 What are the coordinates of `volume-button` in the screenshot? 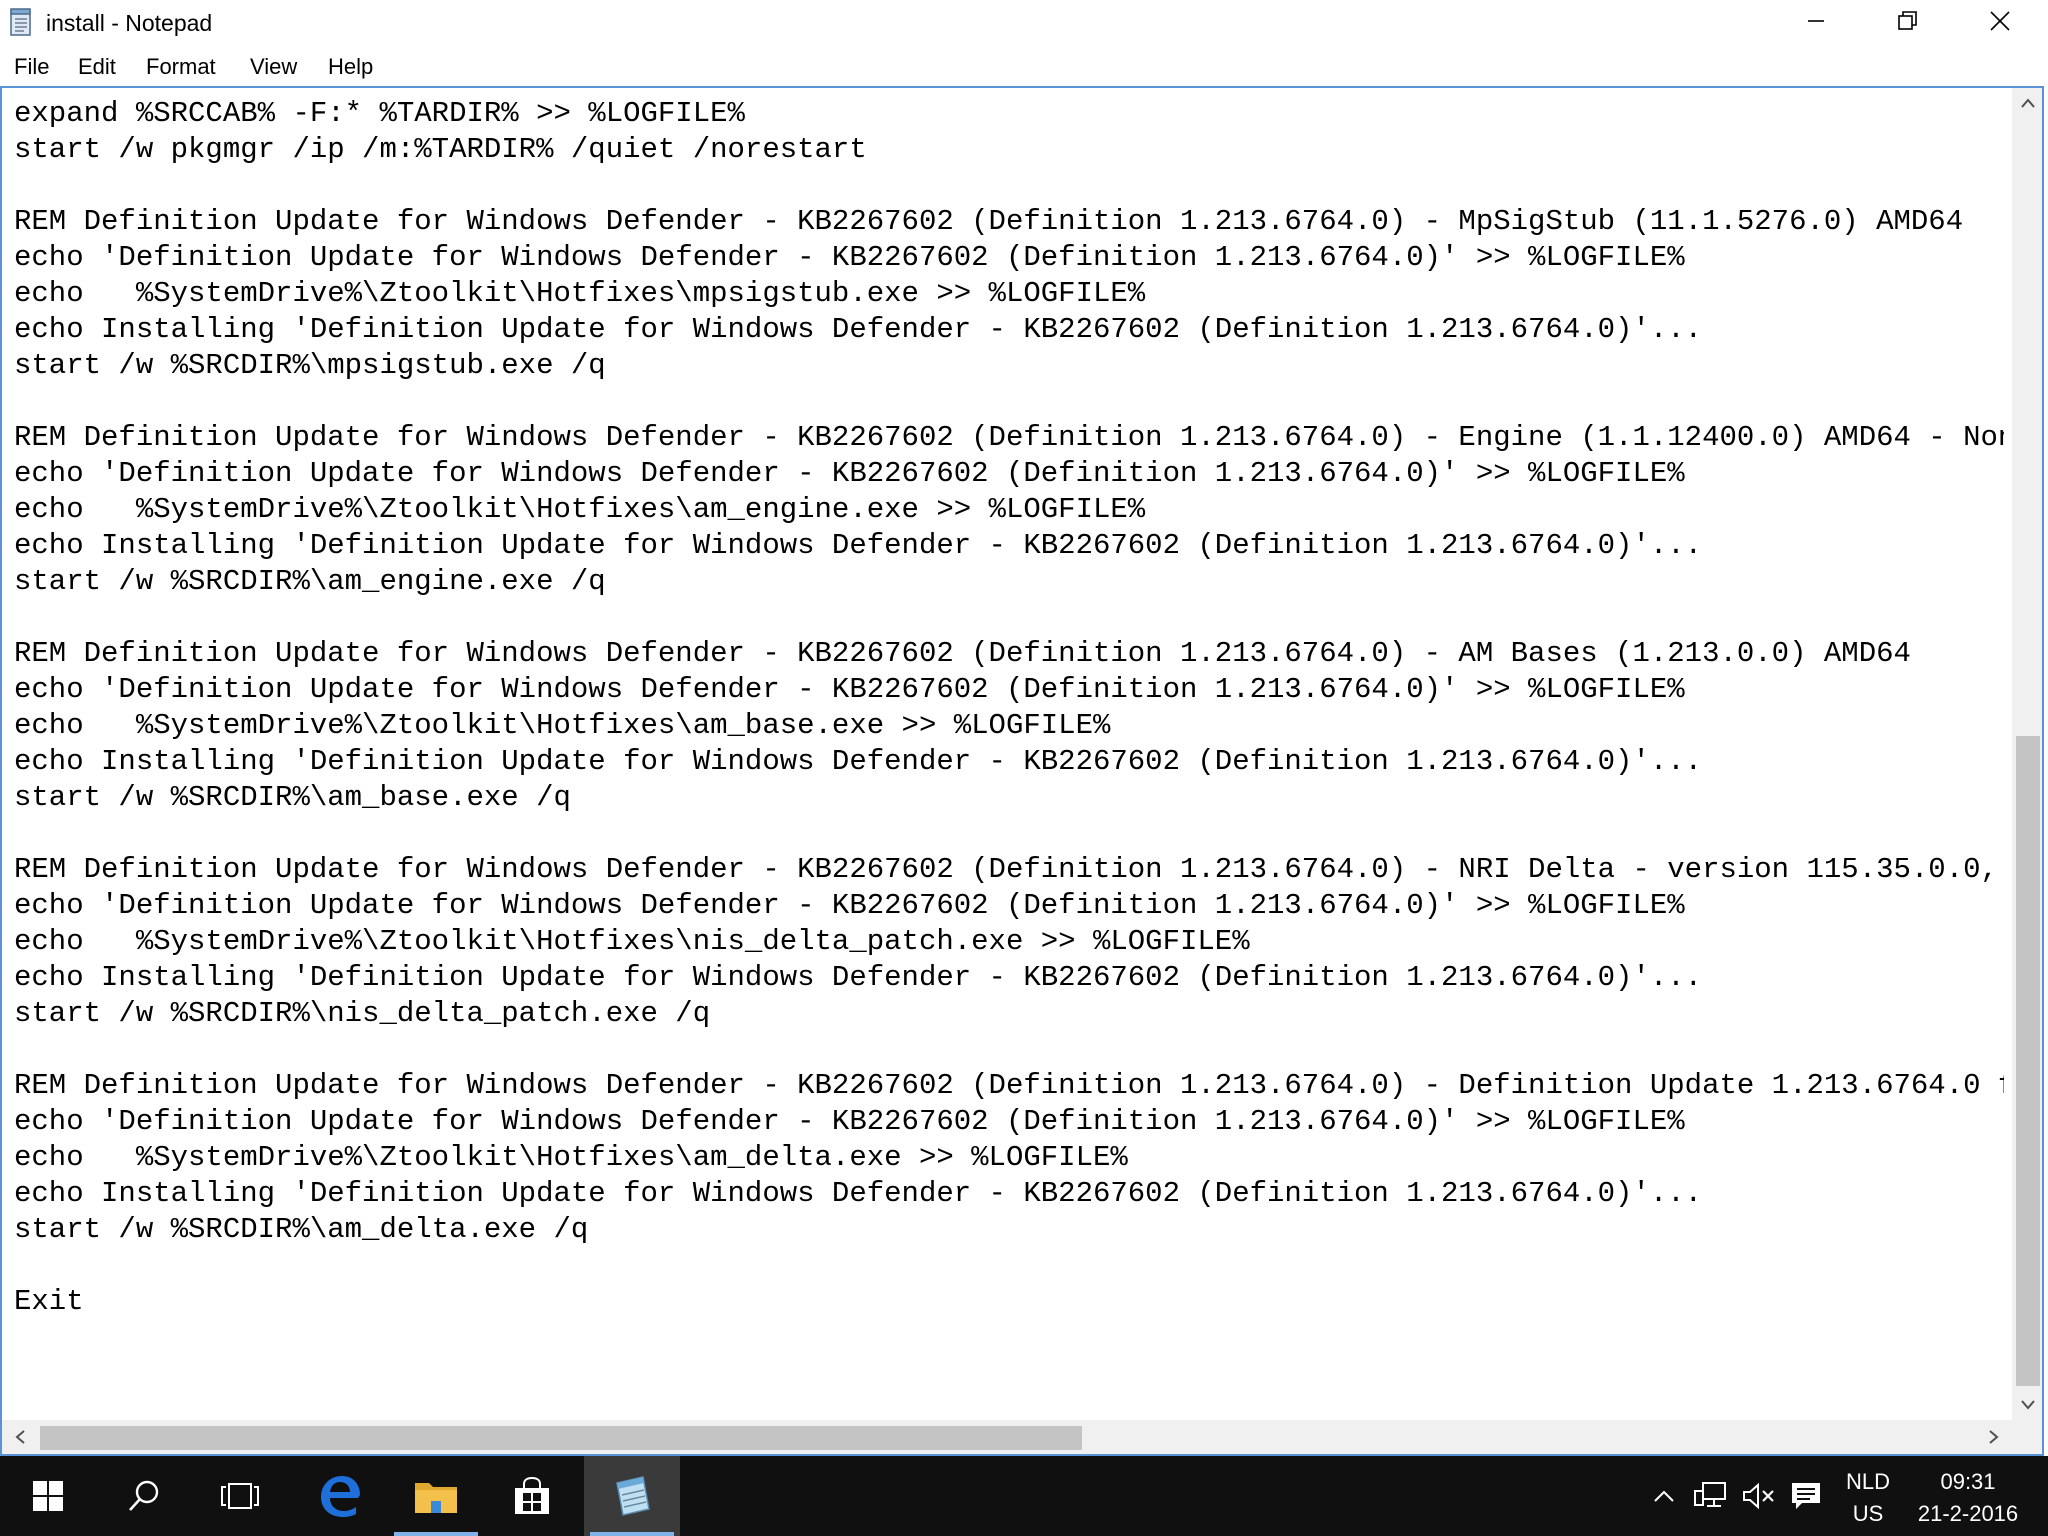 It's located at (1758, 1496).